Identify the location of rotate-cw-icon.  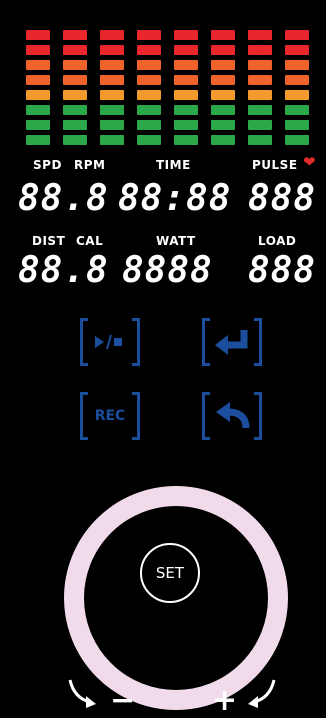
(262, 693).